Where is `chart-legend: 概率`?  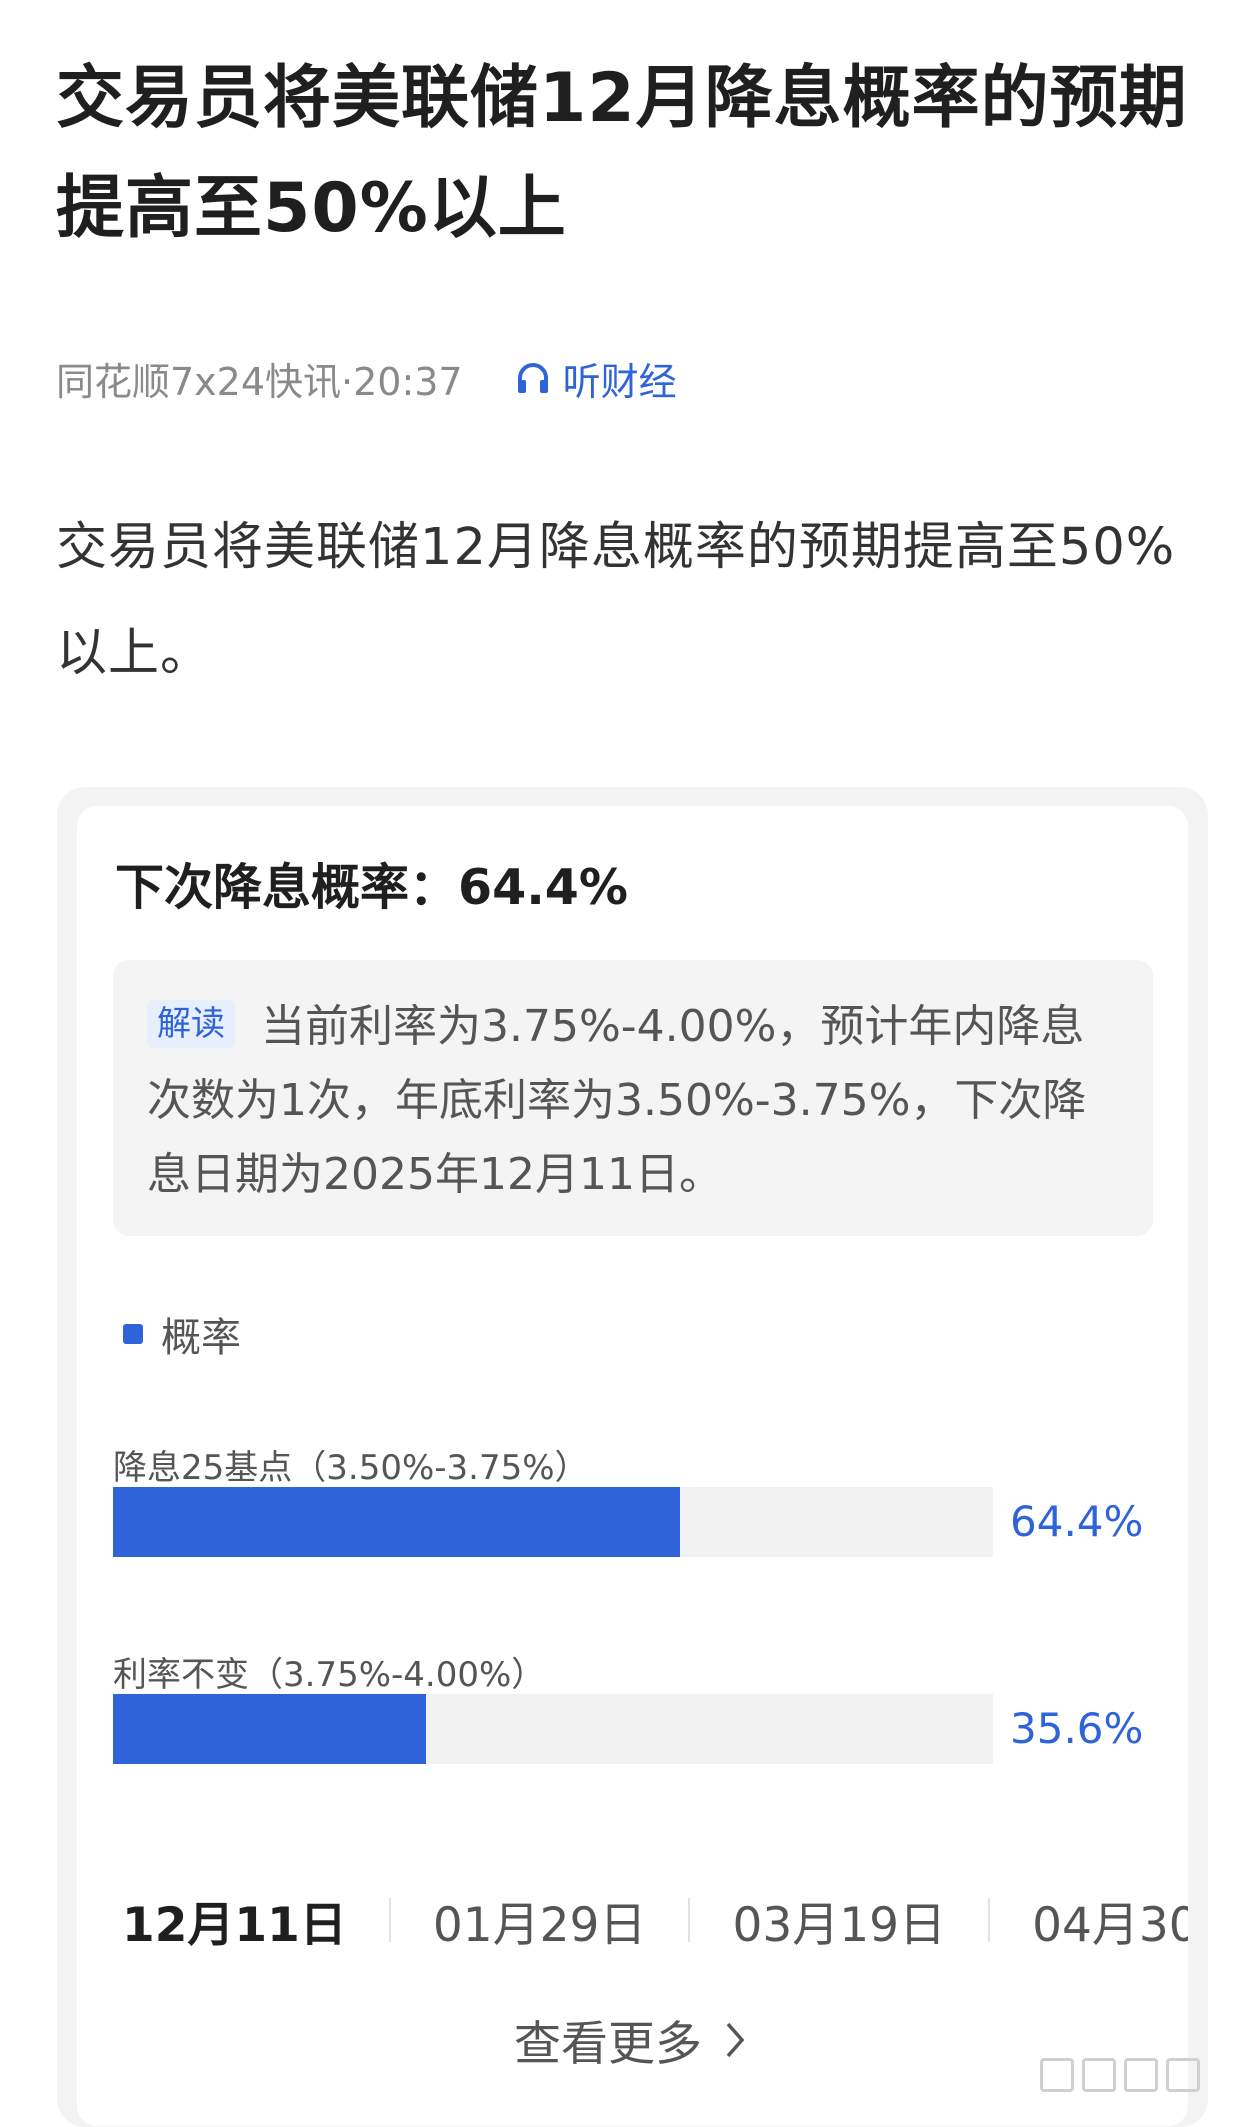
chart-legend: 概率 is located at coordinates (182, 1334).